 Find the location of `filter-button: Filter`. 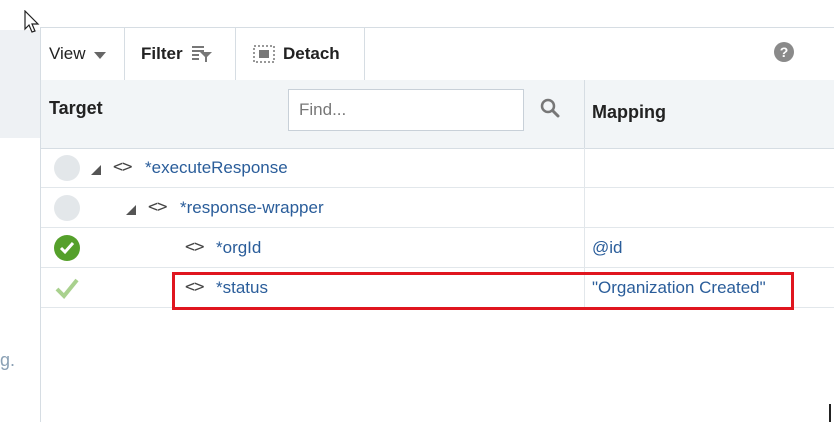

filter-button: Filter is located at coordinates (177, 54).